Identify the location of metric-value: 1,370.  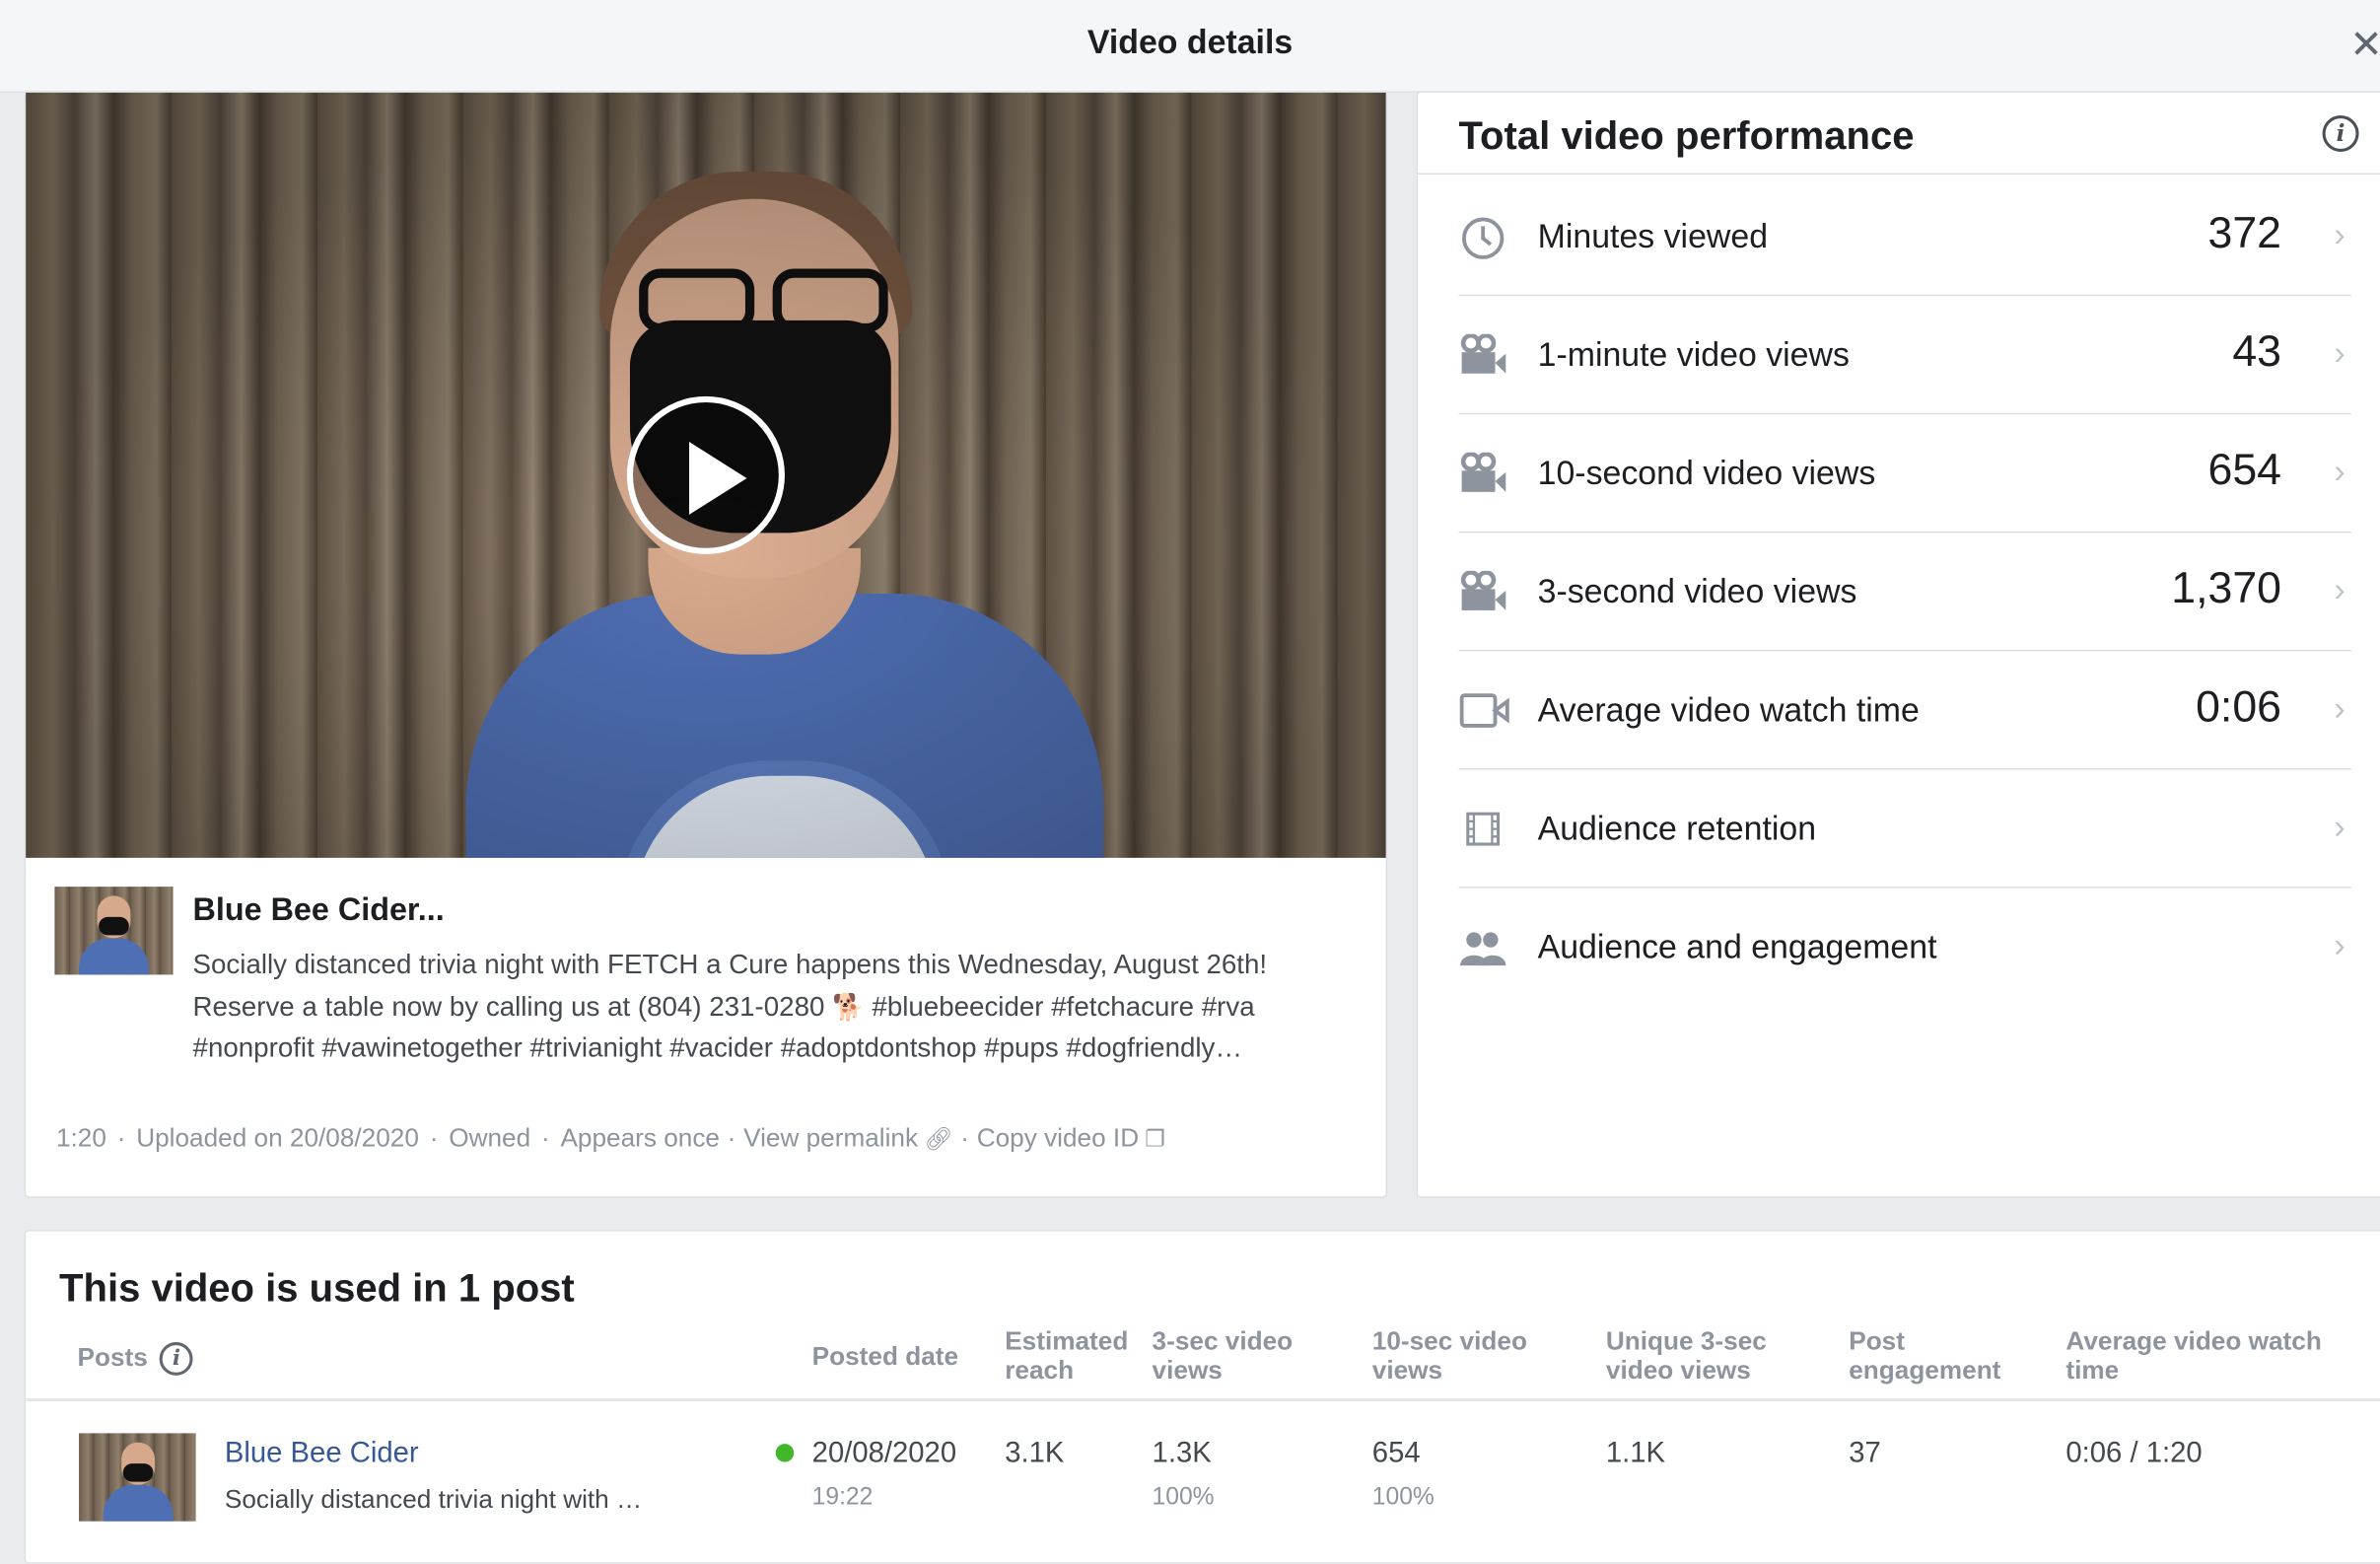
(2226, 589).